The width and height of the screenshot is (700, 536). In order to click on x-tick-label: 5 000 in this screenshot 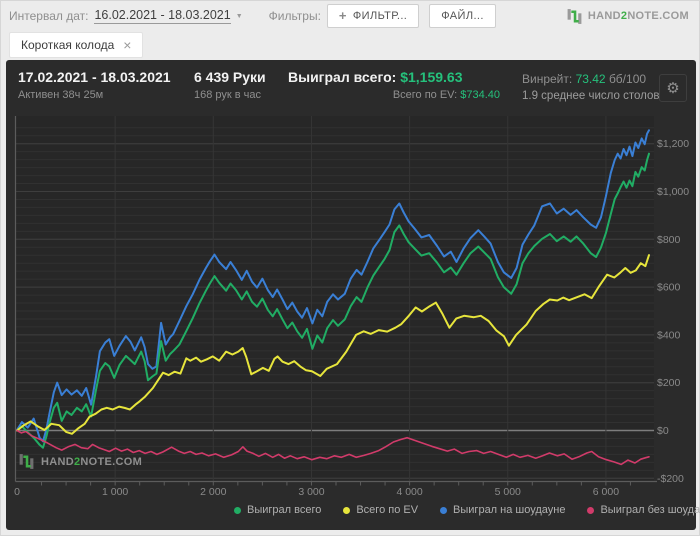, I will do `click(508, 492)`.